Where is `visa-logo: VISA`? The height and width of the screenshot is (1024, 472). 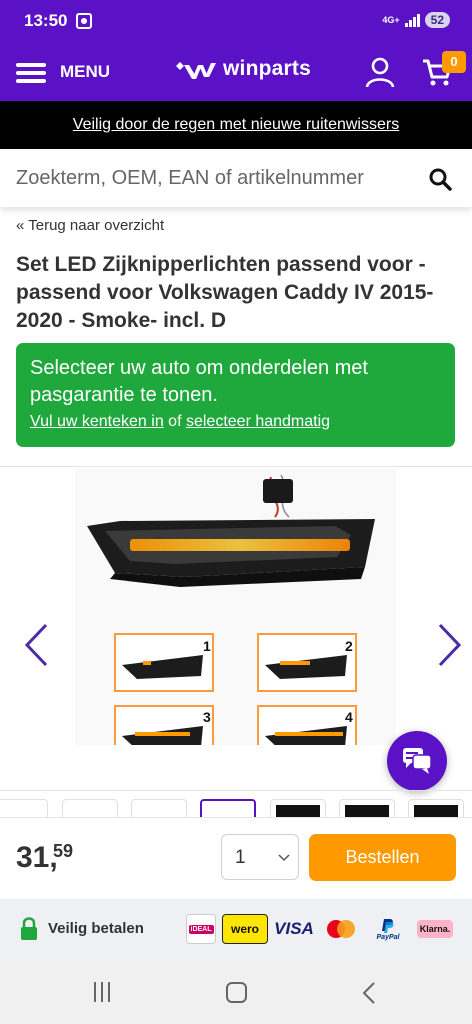 visa-logo: VISA is located at coordinates (294, 928).